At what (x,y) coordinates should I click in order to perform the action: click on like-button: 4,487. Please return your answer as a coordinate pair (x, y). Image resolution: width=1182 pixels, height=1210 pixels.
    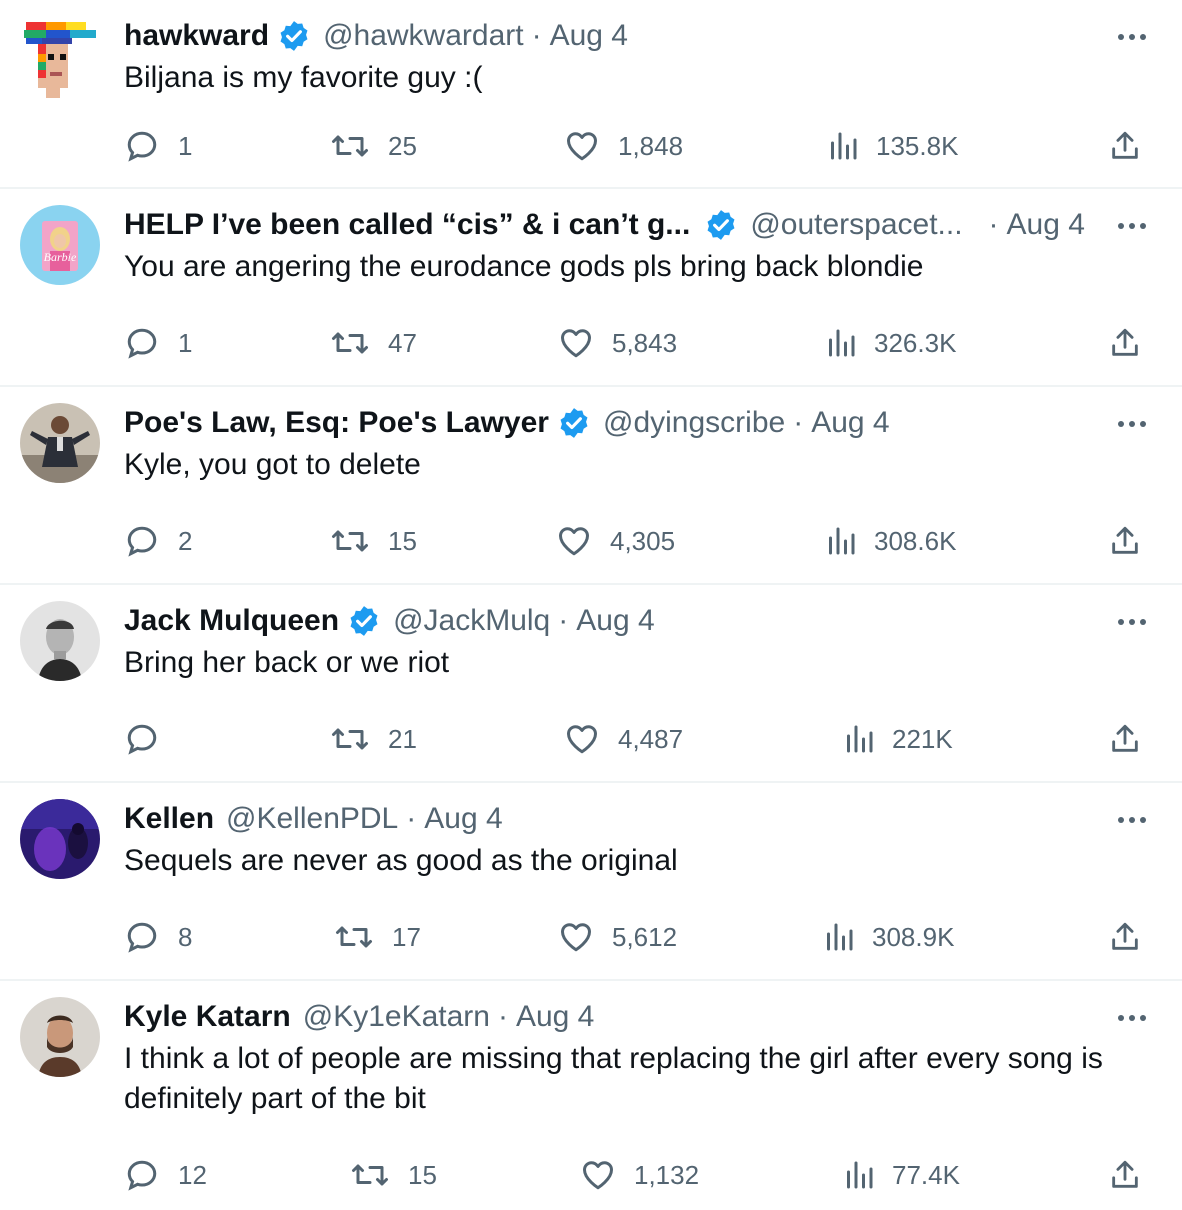
    Looking at the image, I should click on (623, 739).